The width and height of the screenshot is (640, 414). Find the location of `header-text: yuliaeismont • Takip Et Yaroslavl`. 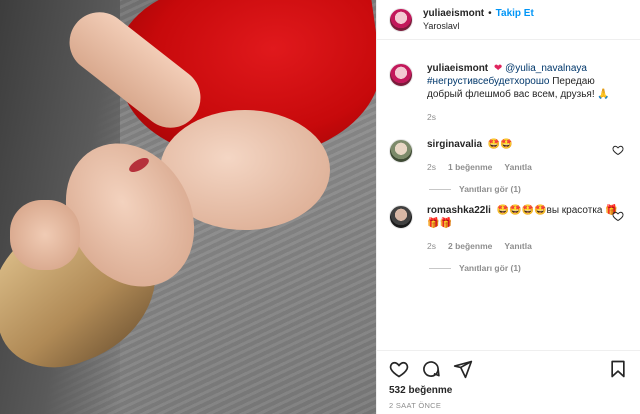

header-text: yuliaeismont • Takip Et Yaroslavl is located at coordinates (478, 20).